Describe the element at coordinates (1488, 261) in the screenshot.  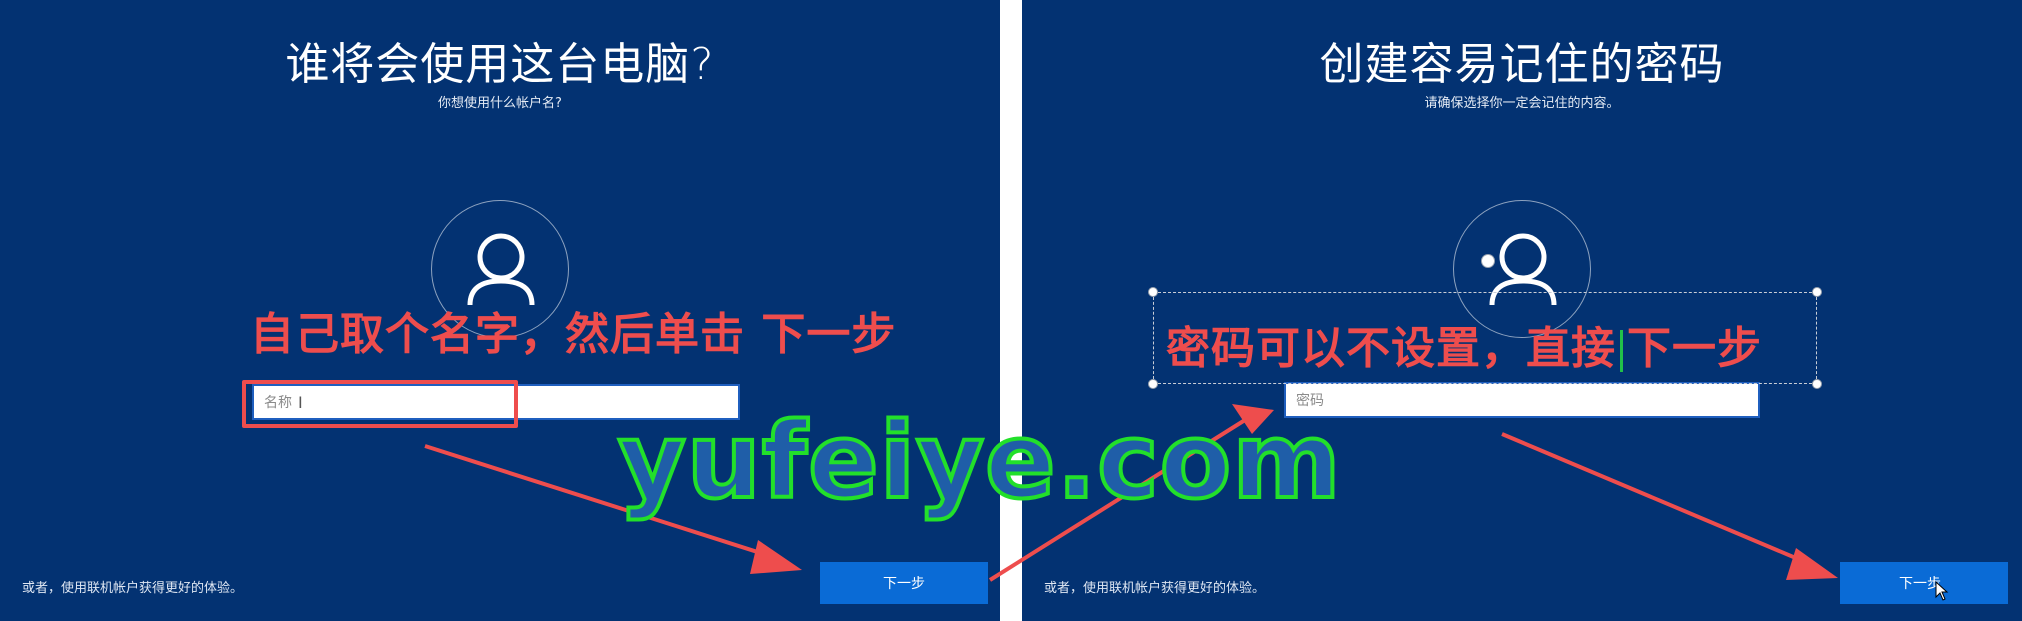
I see `rotate-handle` at that location.